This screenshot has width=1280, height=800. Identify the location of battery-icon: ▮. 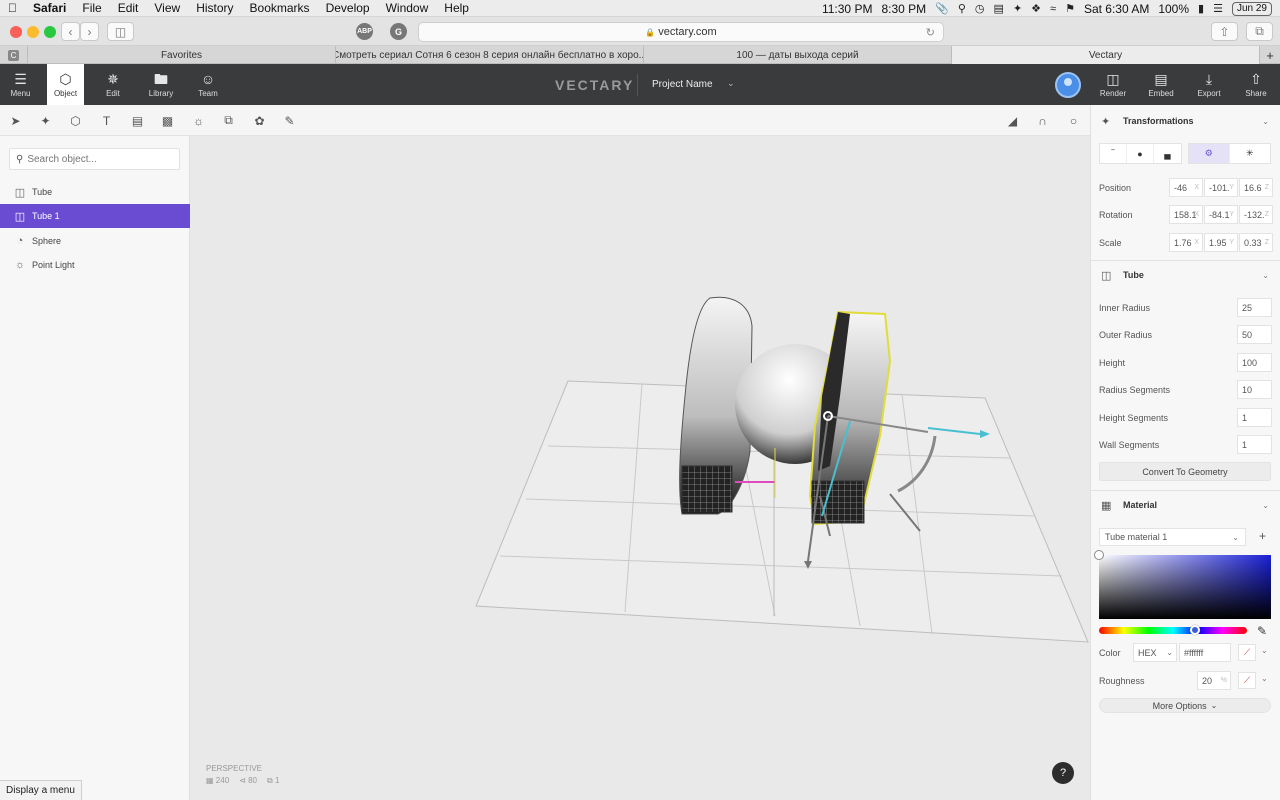
(1201, 8).